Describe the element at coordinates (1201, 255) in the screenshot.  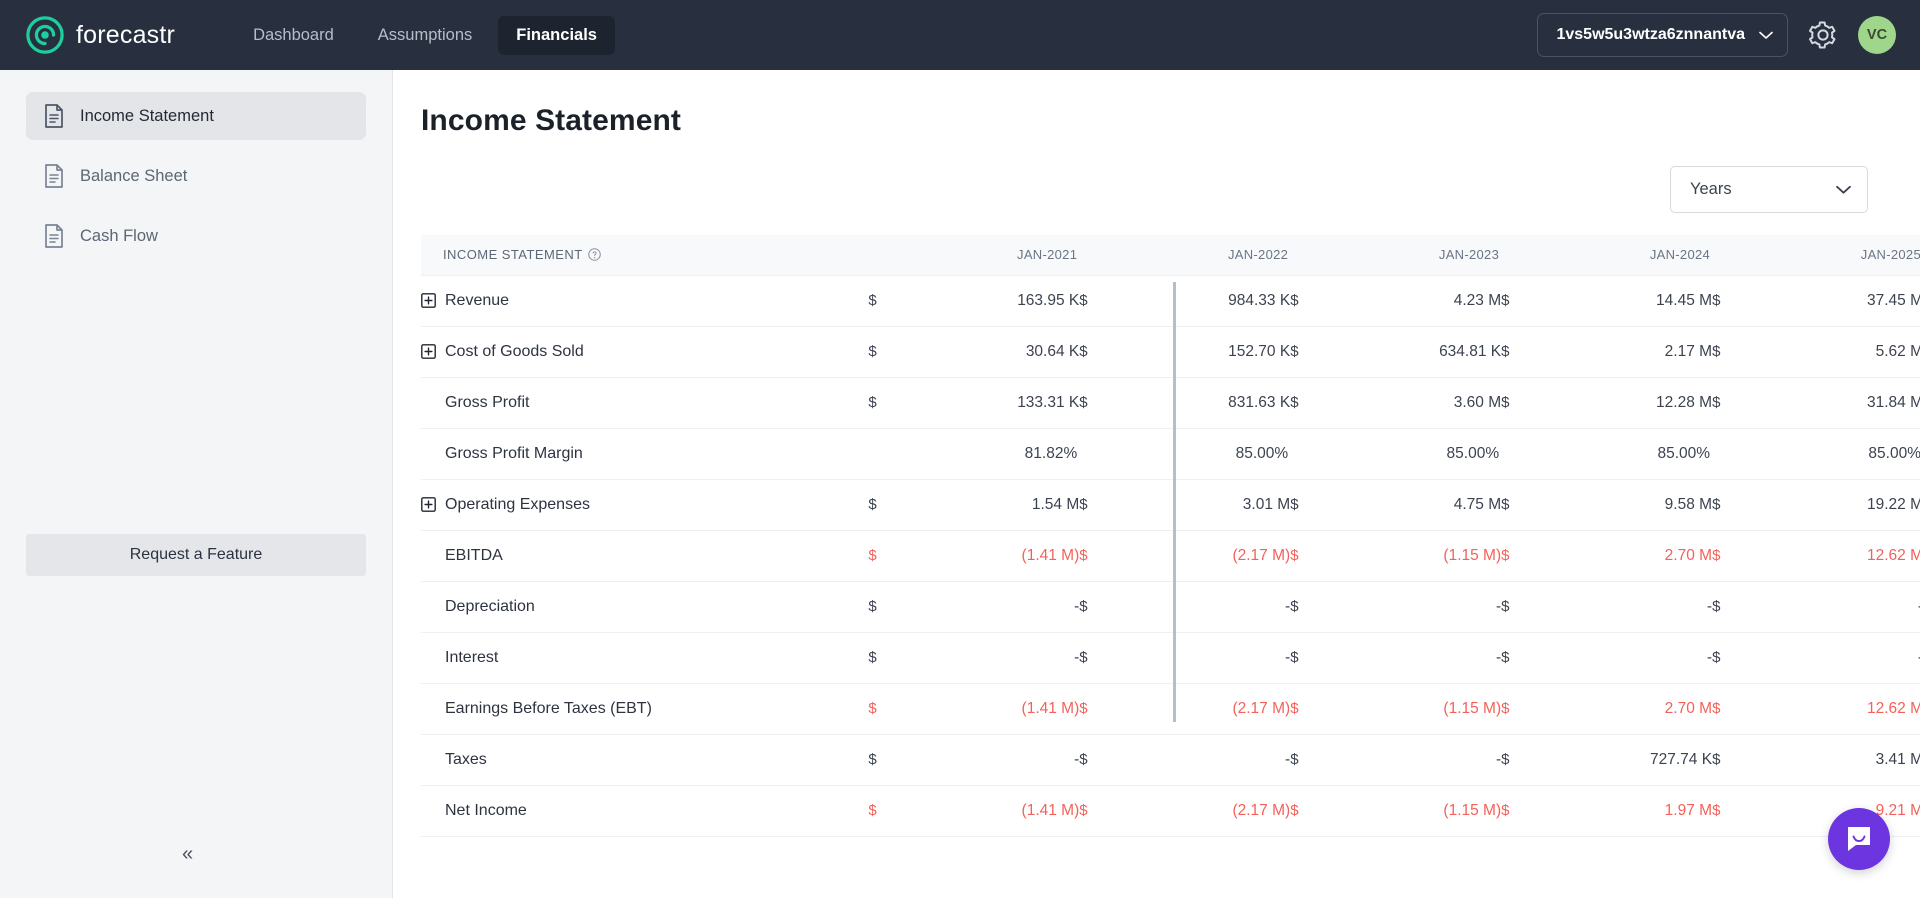
I see `column-header-jan-2022: JAN-2022` at that location.